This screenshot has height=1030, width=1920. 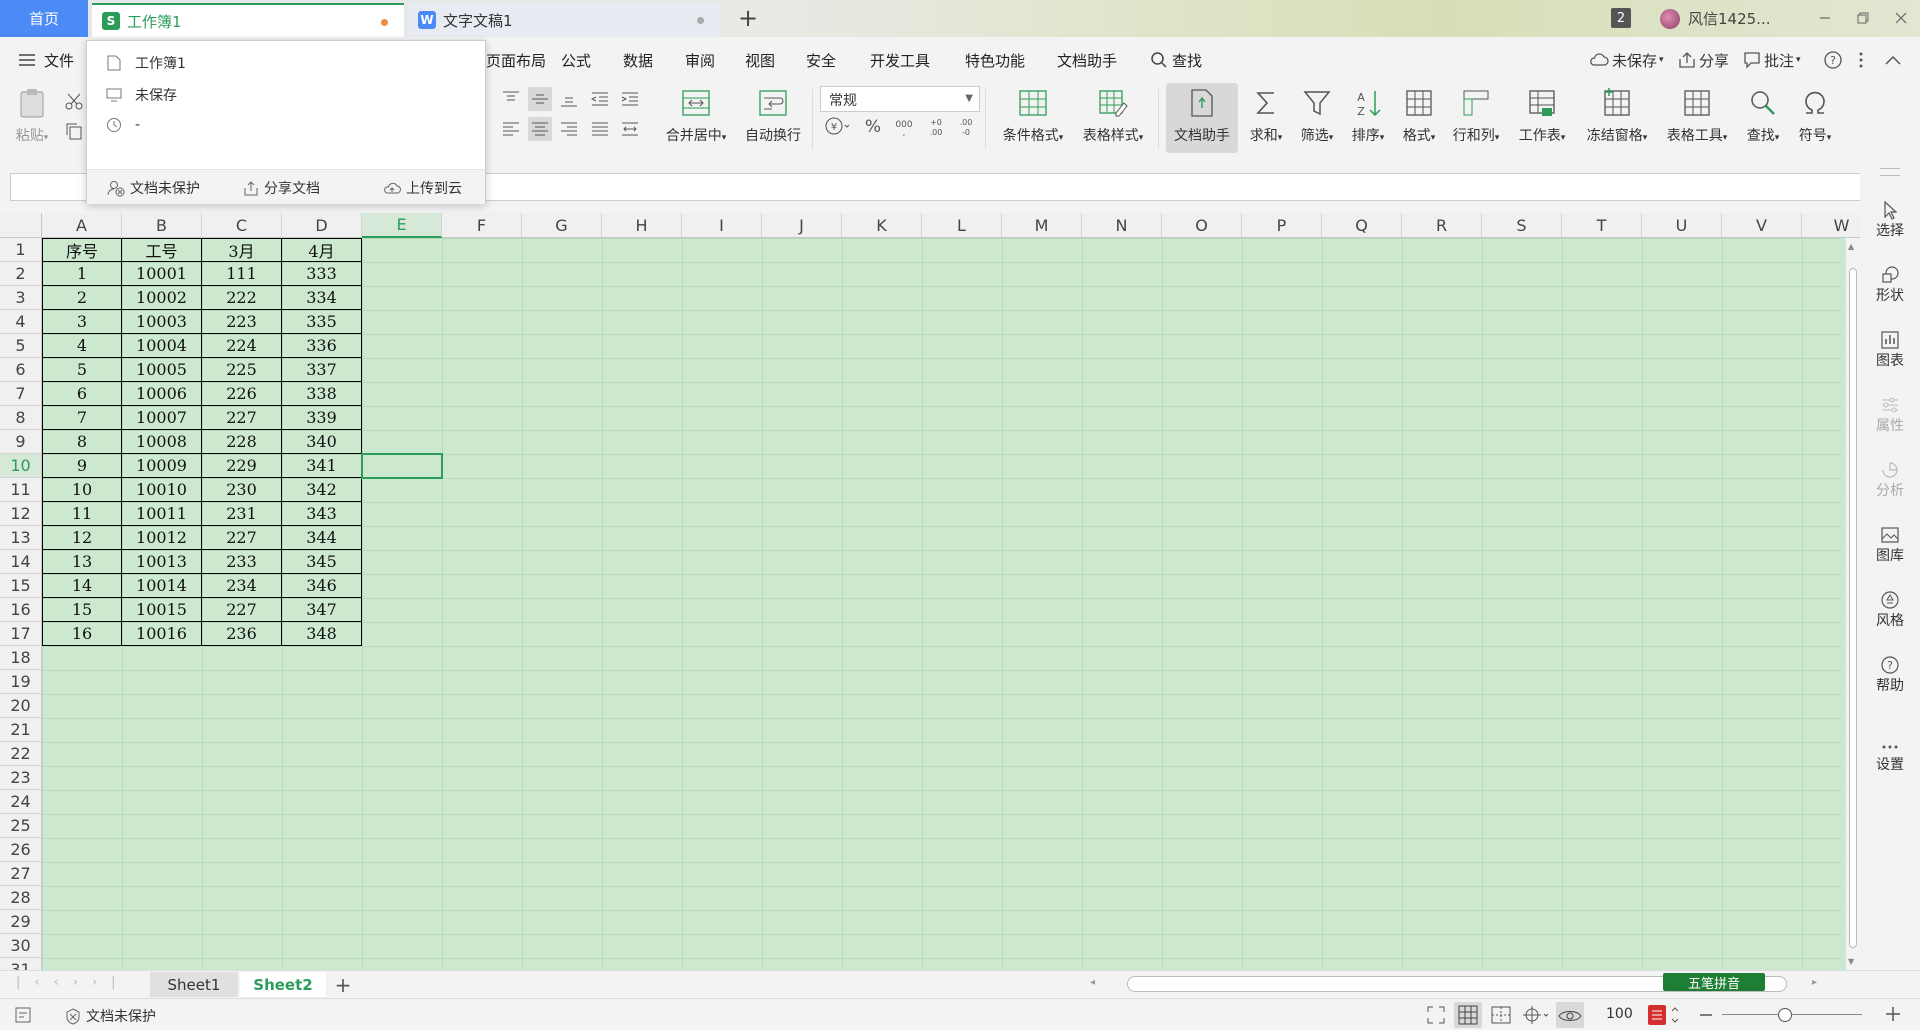 I want to click on row-header: 18, so click(x=21, y=658).